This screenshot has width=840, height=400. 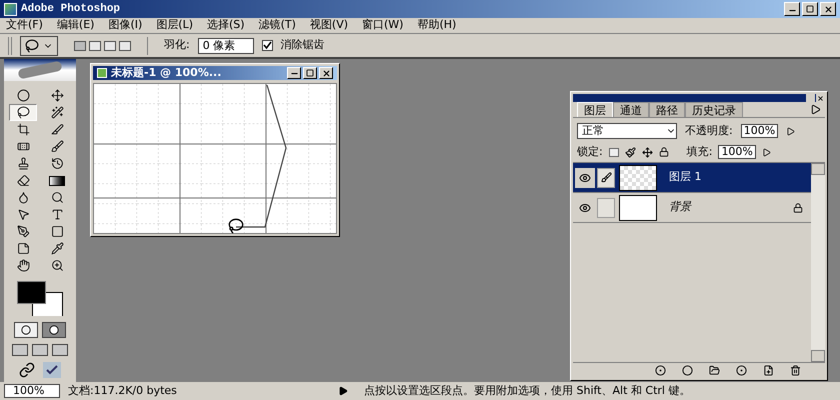 I want to click on pen-icon, so click(x=23, y=231).